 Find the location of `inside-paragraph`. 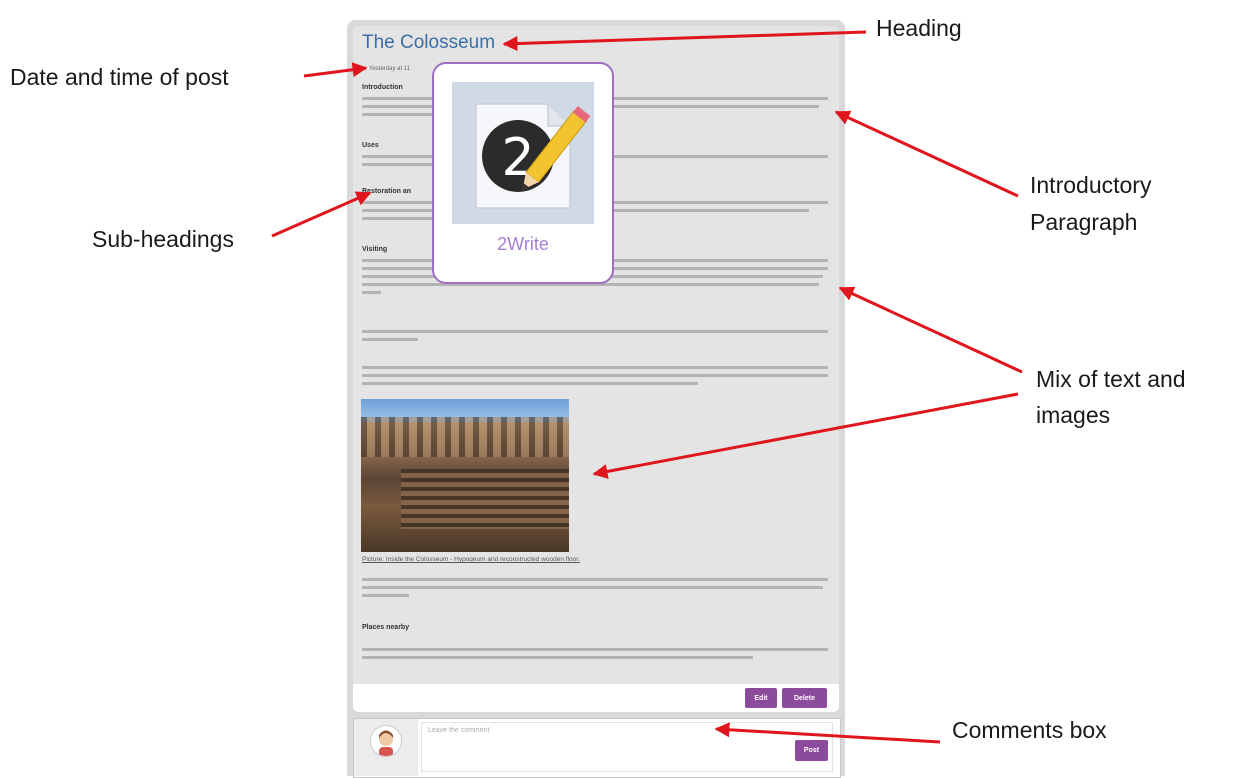

inside-paragraph is located at coordinates (595, 378).